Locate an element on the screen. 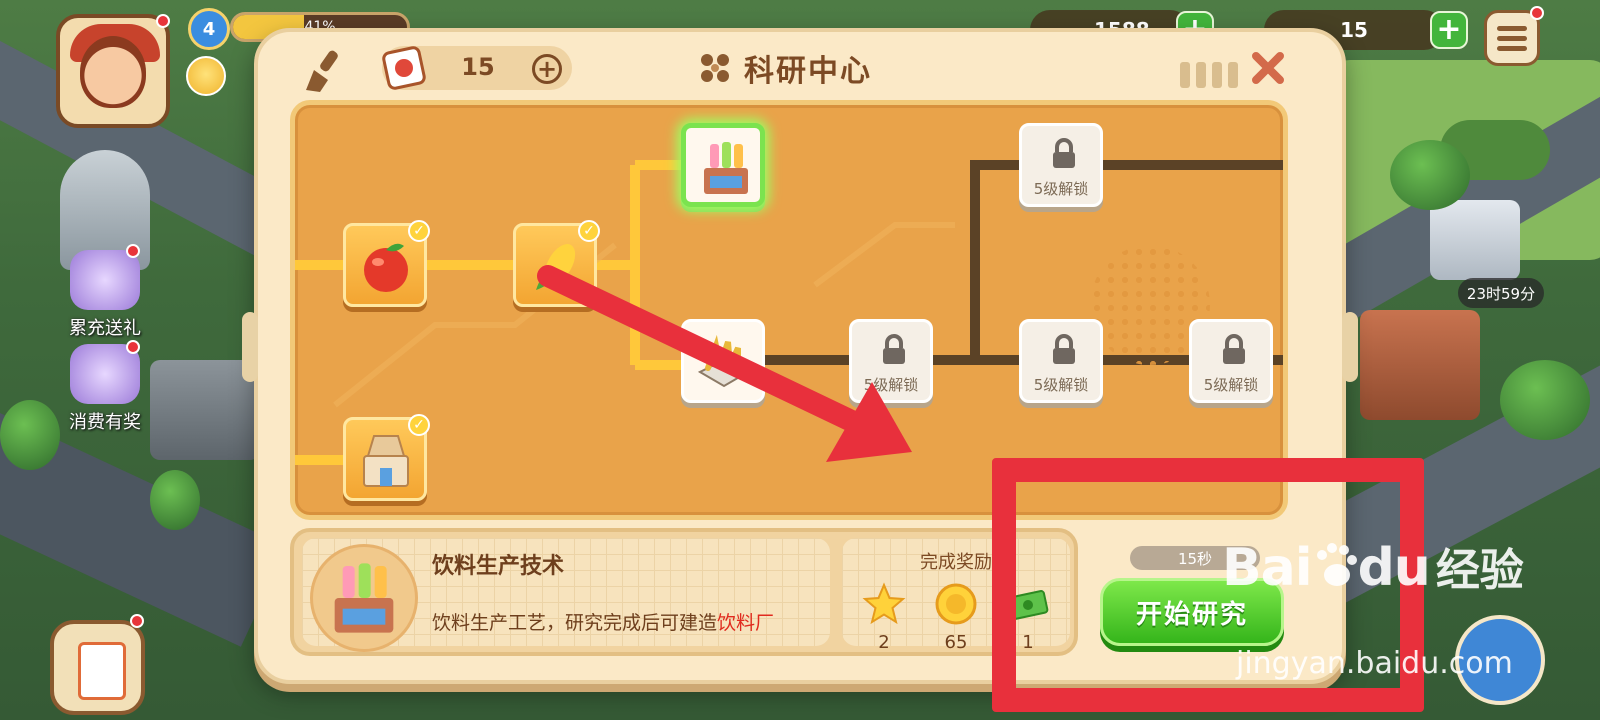 This screenshot has height=720, width=1600. add-cash-button: + is located at coordinates (1449, 30).